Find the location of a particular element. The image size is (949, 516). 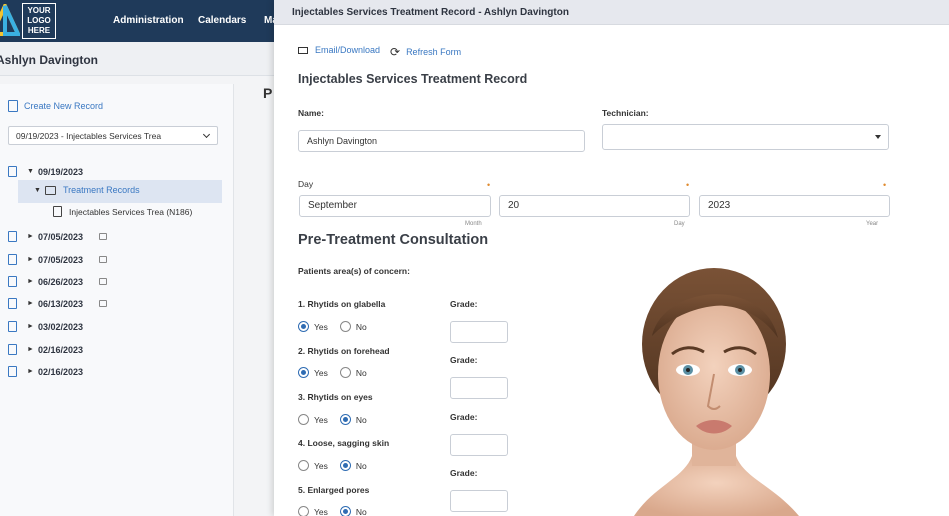

question-2-label: 2. Rhytids on forehead is located at coordinates (344, 351).